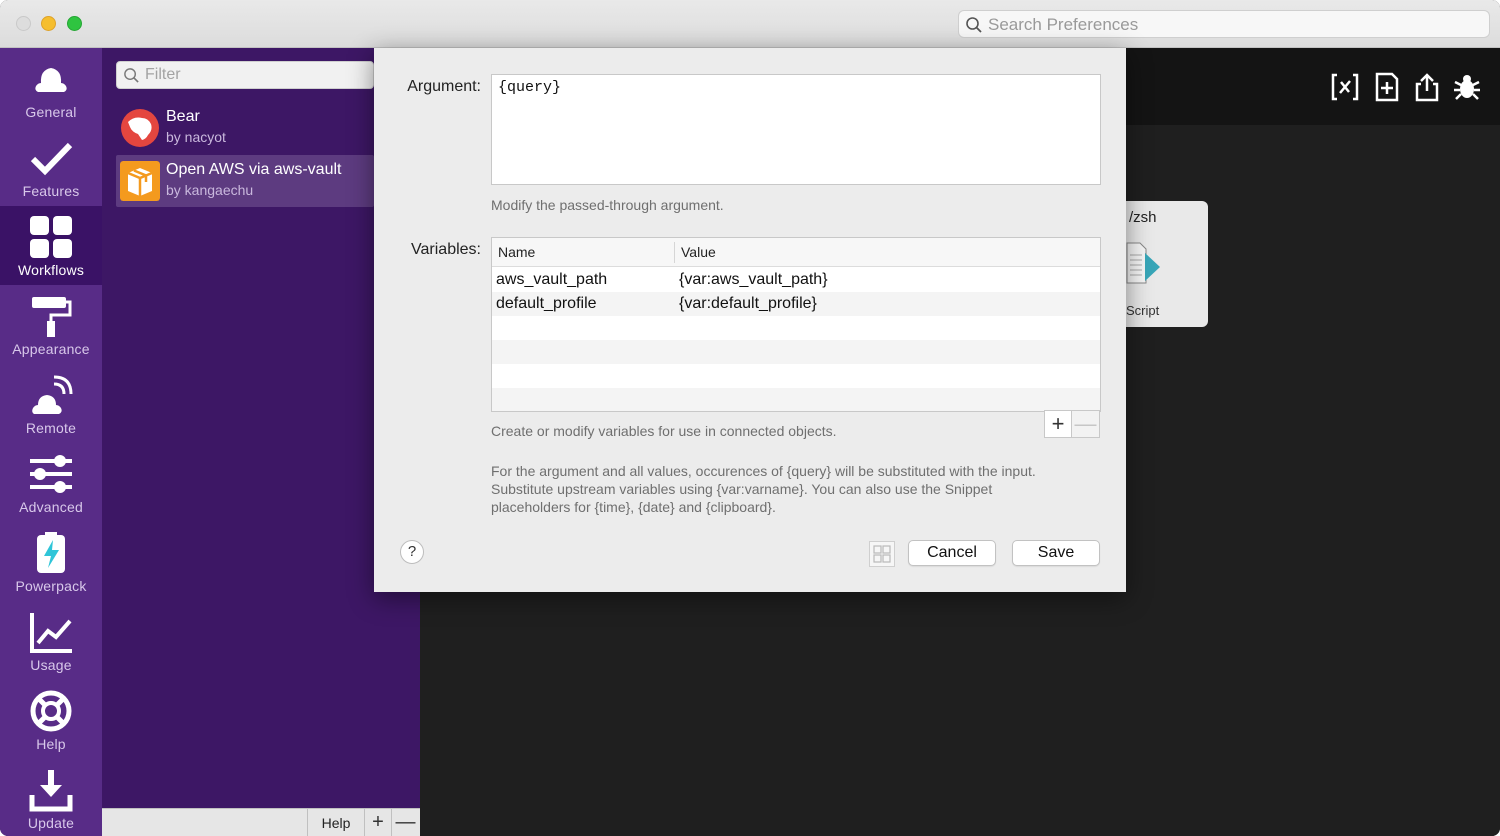 The image size is (1500, 836). I want to click on nav-label: General, so click(51, 112).